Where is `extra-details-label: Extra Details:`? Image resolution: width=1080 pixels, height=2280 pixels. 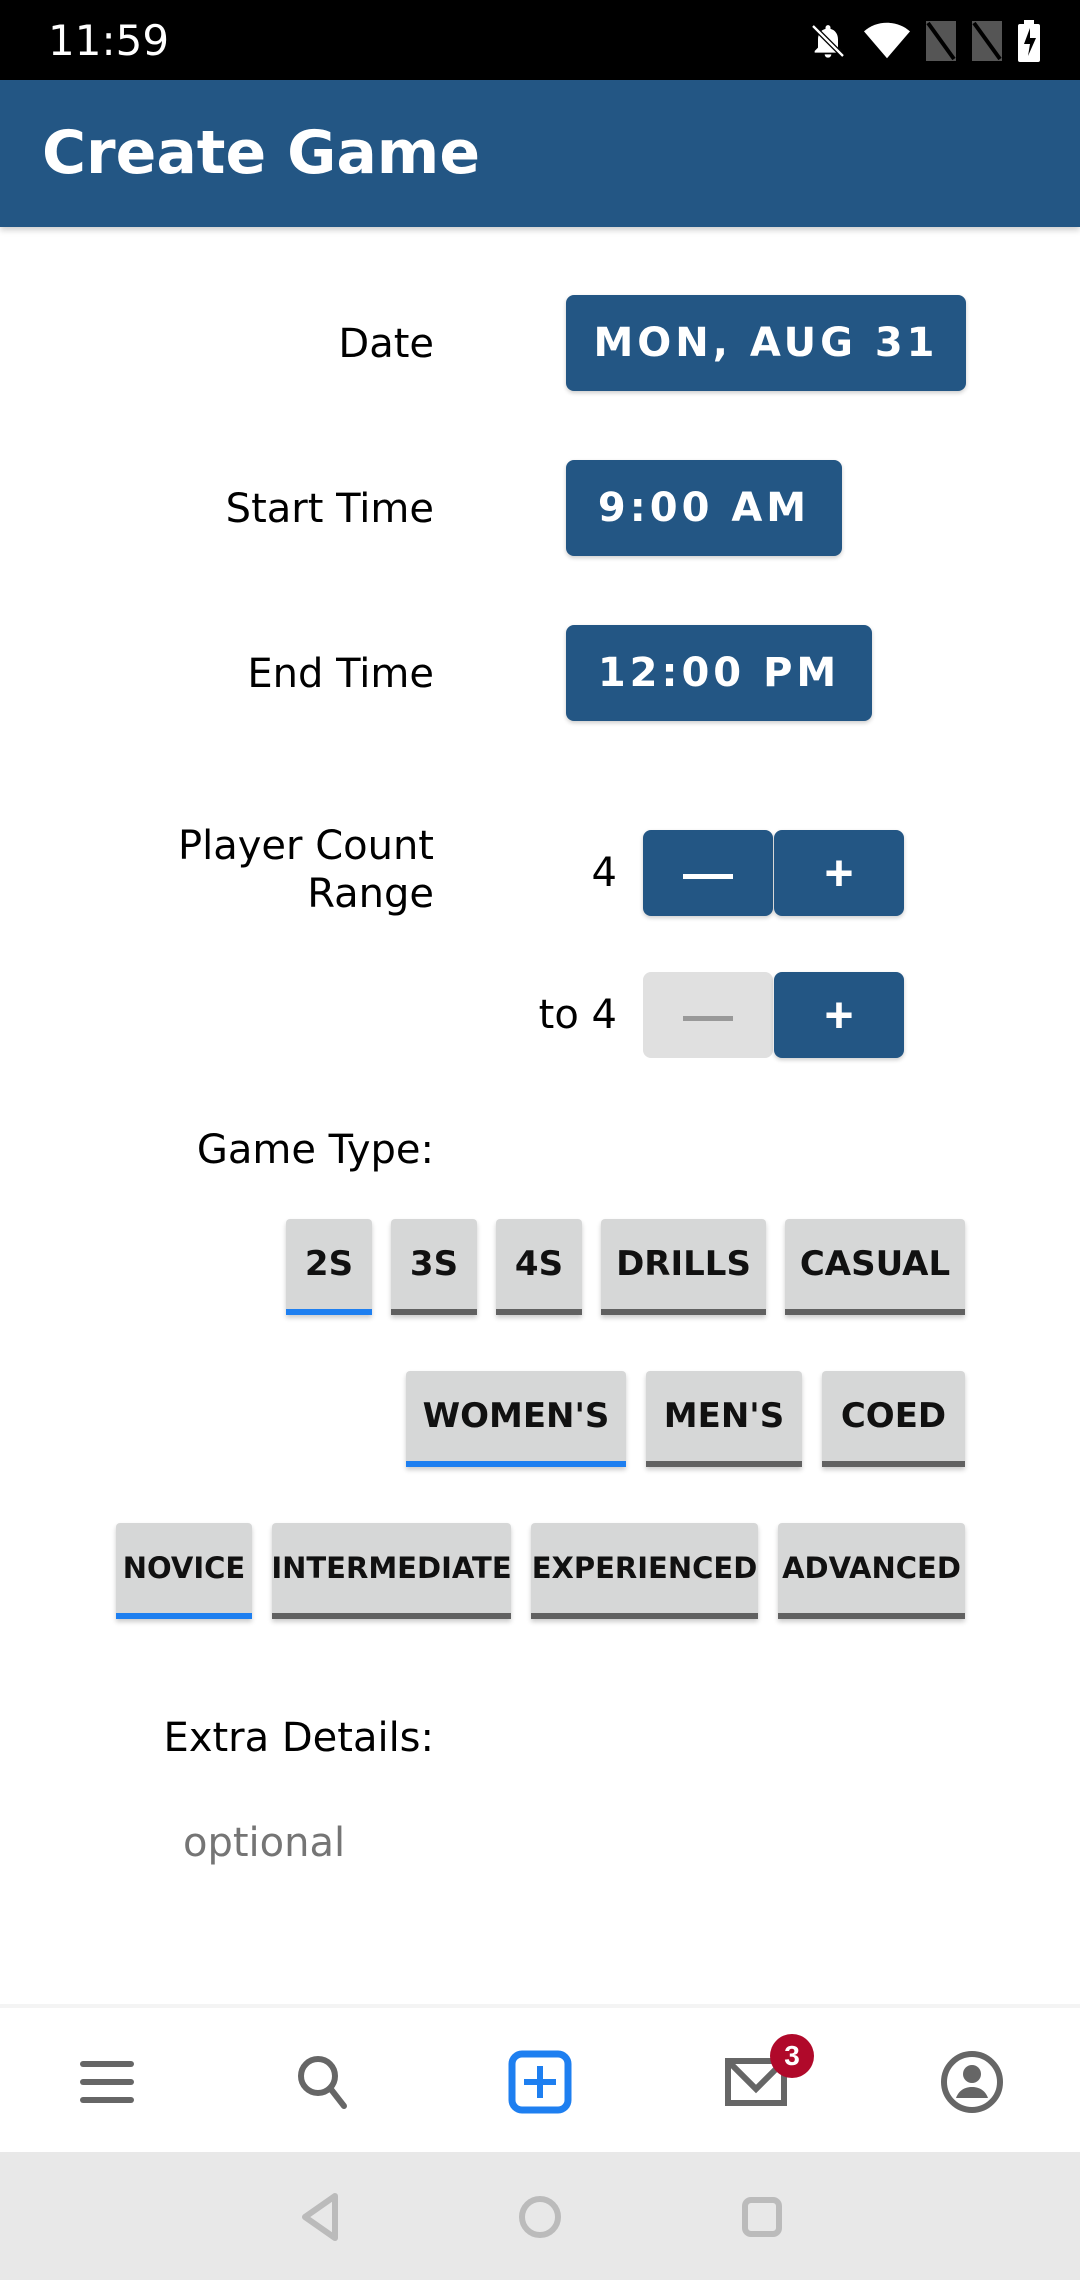 extra-details-label: Extra Details: is located at coordinates (298, 1738).